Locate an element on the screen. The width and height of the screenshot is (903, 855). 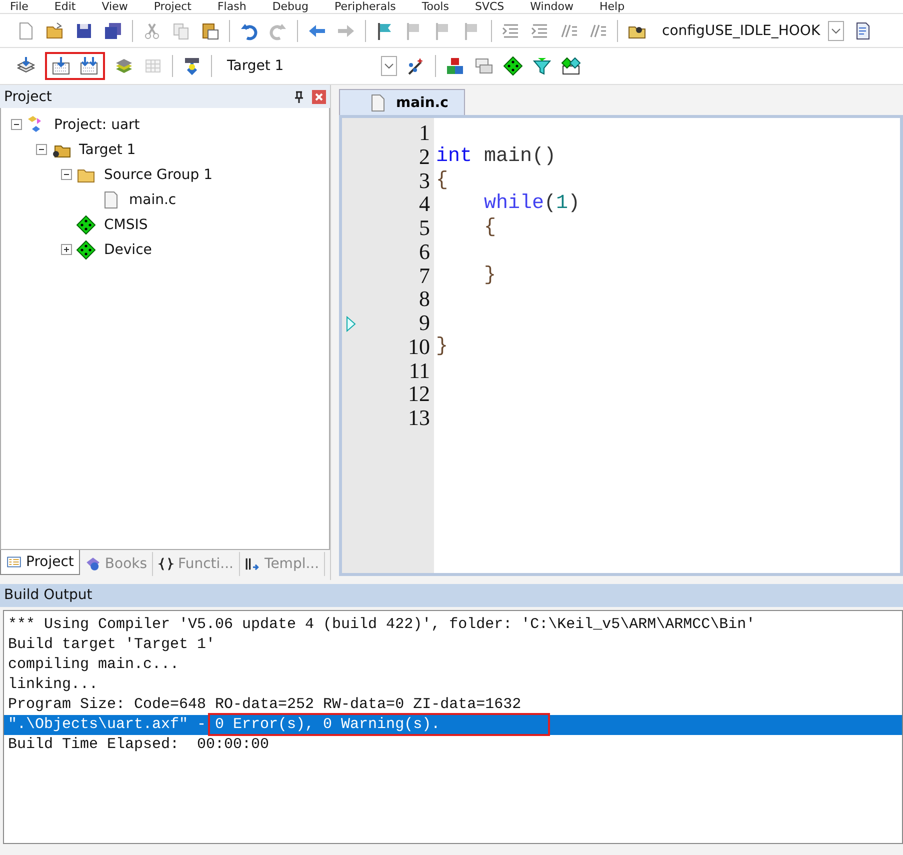
tree-item: Target 1 is located at coordinates (107, 150).